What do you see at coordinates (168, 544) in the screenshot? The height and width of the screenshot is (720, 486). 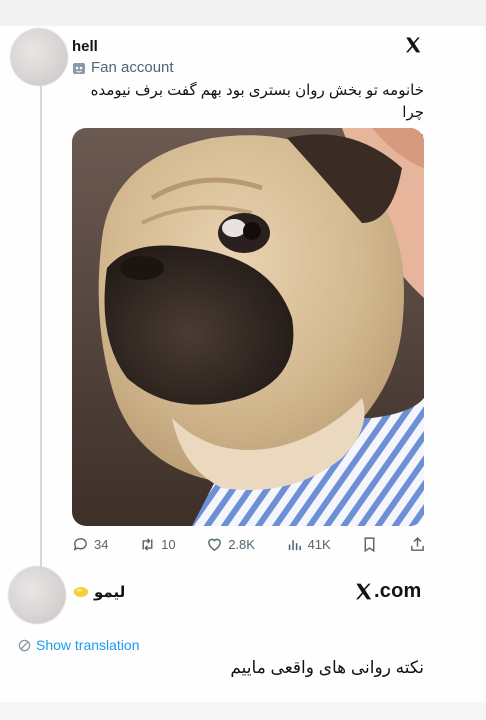 I see `retweet-count: 10` at bounding box center [168, 544].